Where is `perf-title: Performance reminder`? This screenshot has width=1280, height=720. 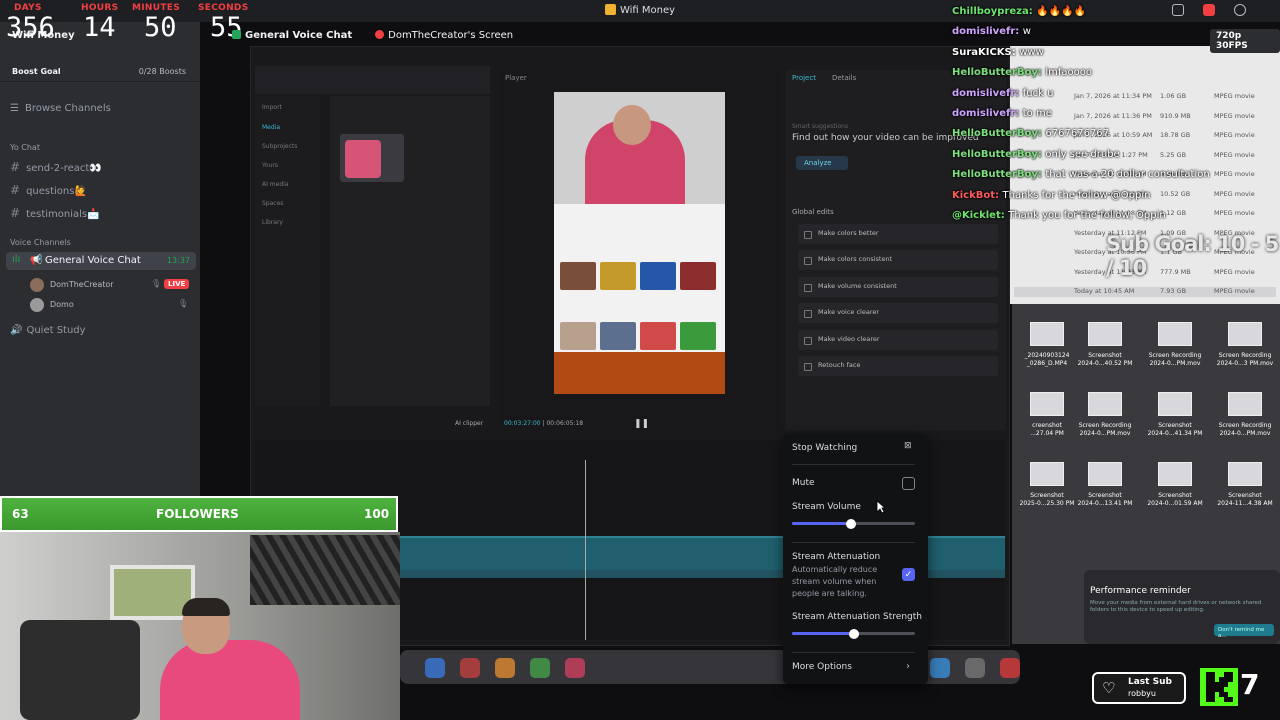
perf-title: Performance reminder is located at coordinates (1140, 591).